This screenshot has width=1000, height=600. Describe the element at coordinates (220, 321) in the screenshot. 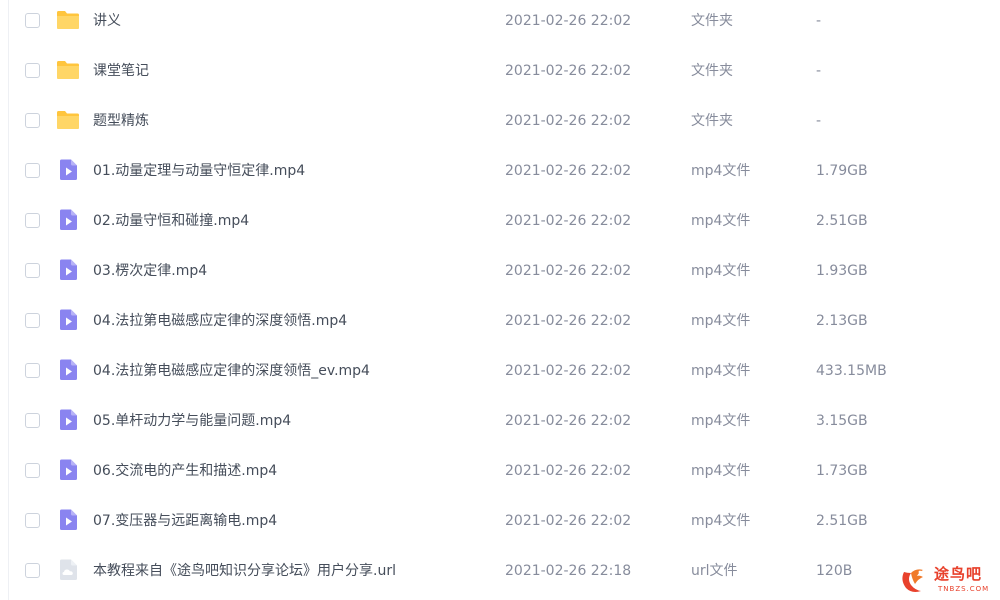

I see `file-name: 04.法拉第电磁感应定律的深度领悟.mp4` at that location.